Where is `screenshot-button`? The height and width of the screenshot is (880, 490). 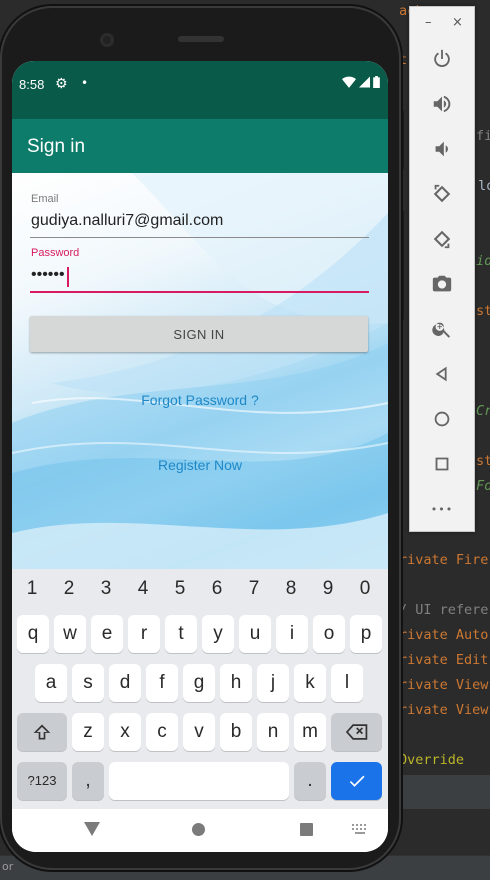 screenshot-button is located at coordinates (442, 284).